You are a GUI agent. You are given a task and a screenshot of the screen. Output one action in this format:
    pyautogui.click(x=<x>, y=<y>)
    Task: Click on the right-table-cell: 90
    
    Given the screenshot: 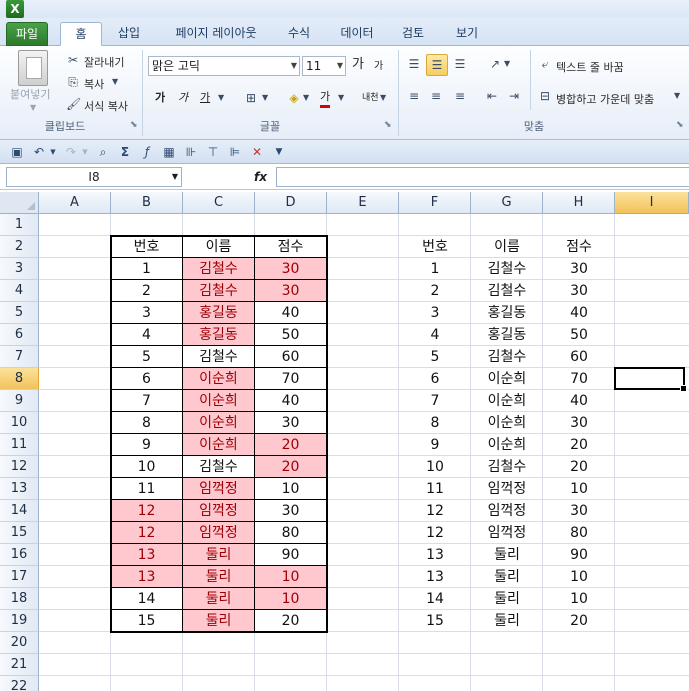 What is the action you would take?
    pyautogui.click(x=579, y=555)
    